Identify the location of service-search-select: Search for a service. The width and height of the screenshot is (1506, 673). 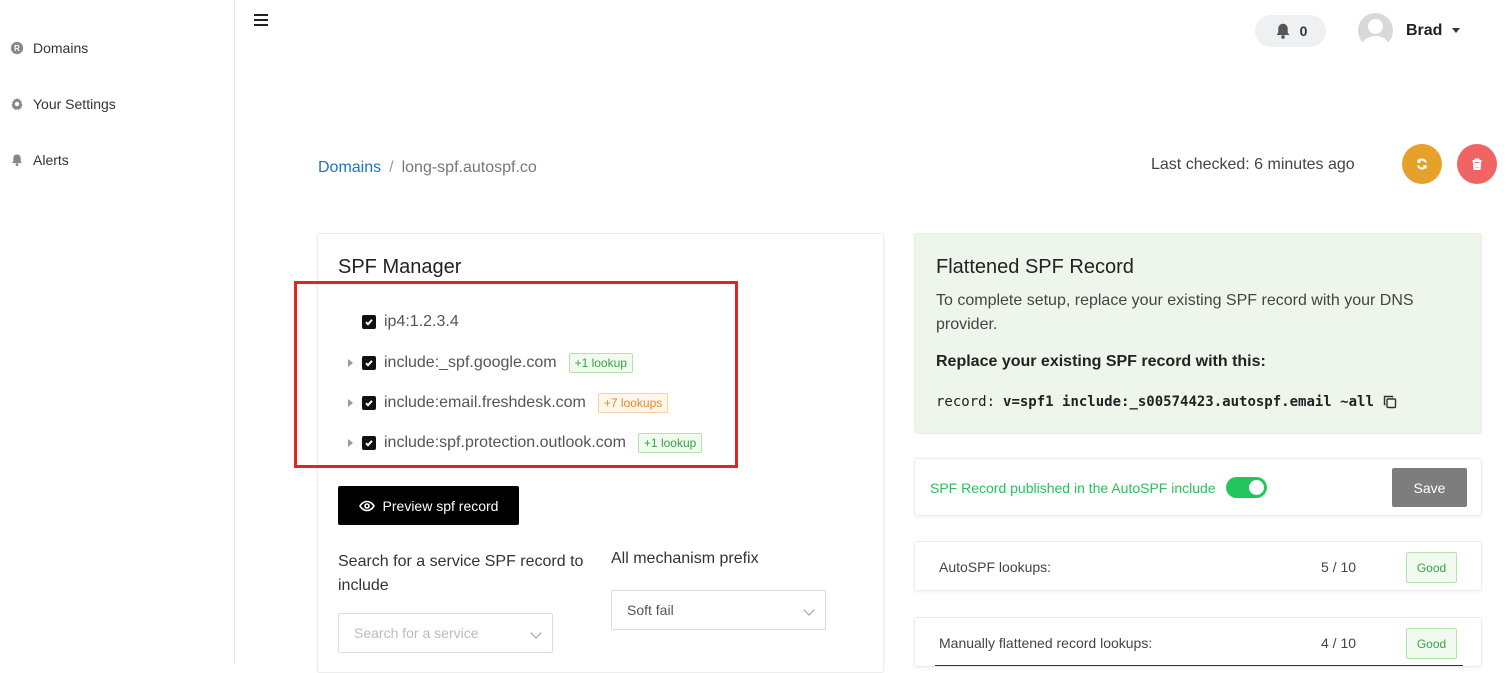
(445, 633).